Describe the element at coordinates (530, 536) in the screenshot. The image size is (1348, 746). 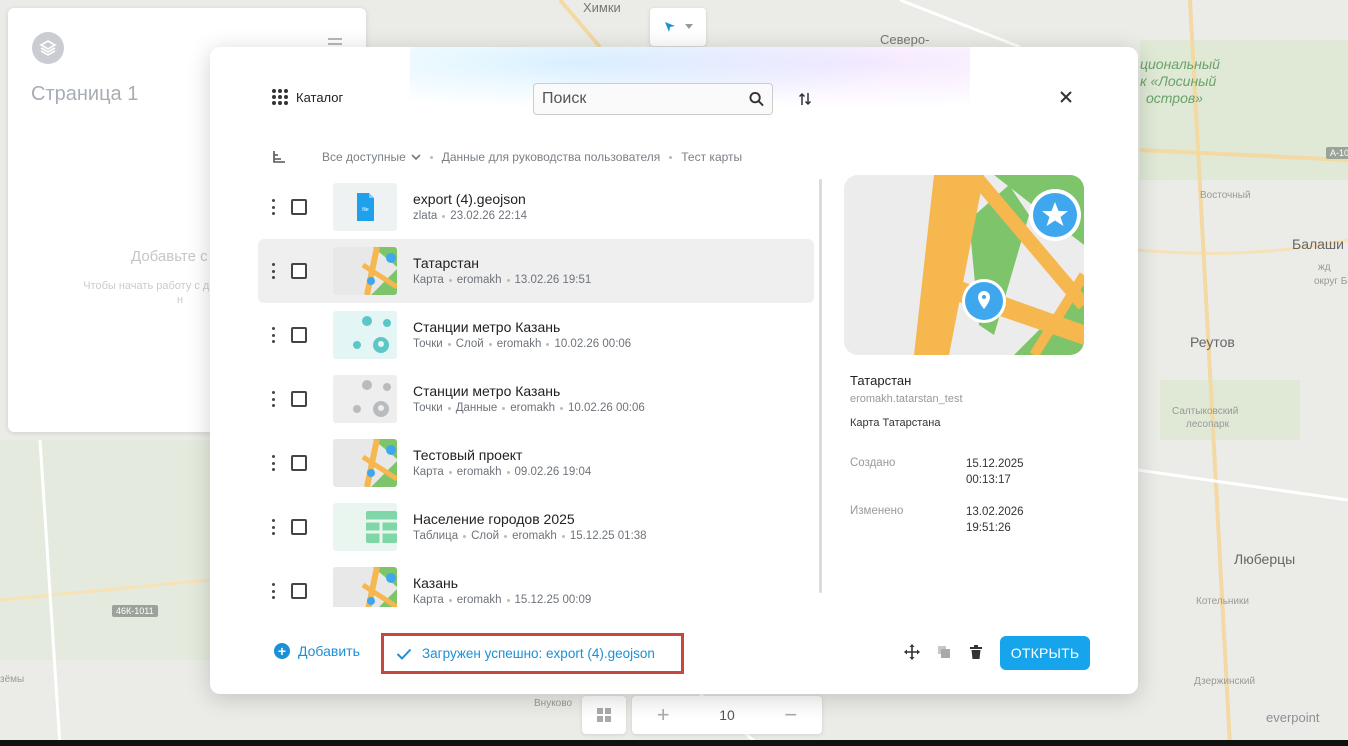
I see `item-meta: Таблица Слой eromakh 15.12.25 01:38` at that location.